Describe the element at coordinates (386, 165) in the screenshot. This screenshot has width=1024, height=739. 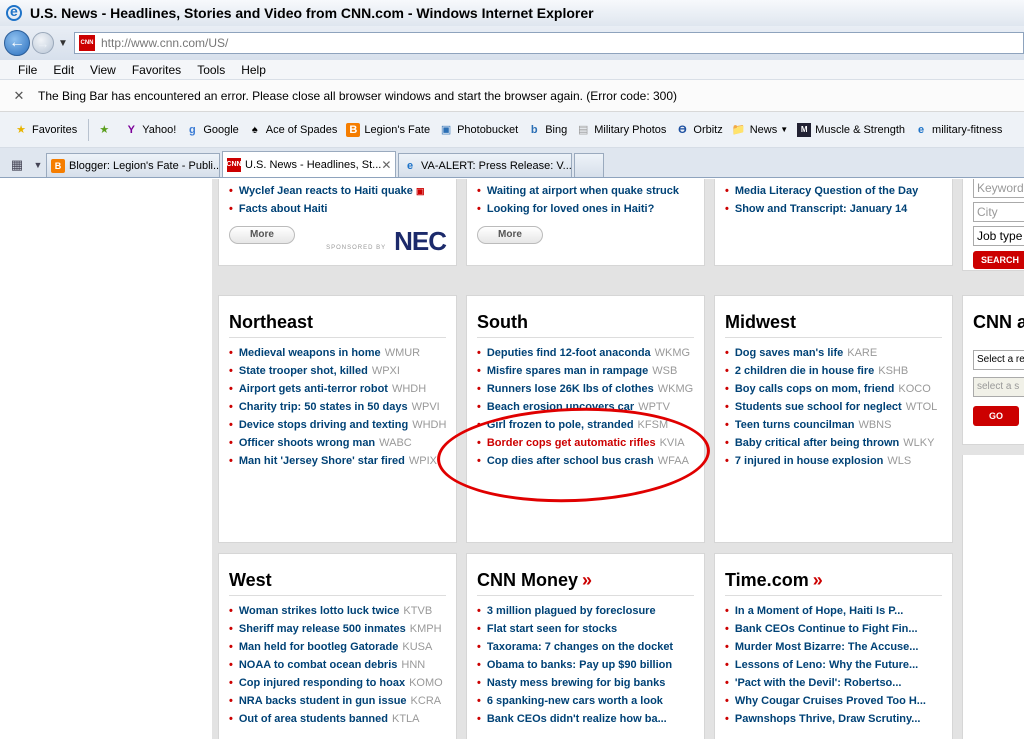
I see `close-tab-icon: ✕` at that location.